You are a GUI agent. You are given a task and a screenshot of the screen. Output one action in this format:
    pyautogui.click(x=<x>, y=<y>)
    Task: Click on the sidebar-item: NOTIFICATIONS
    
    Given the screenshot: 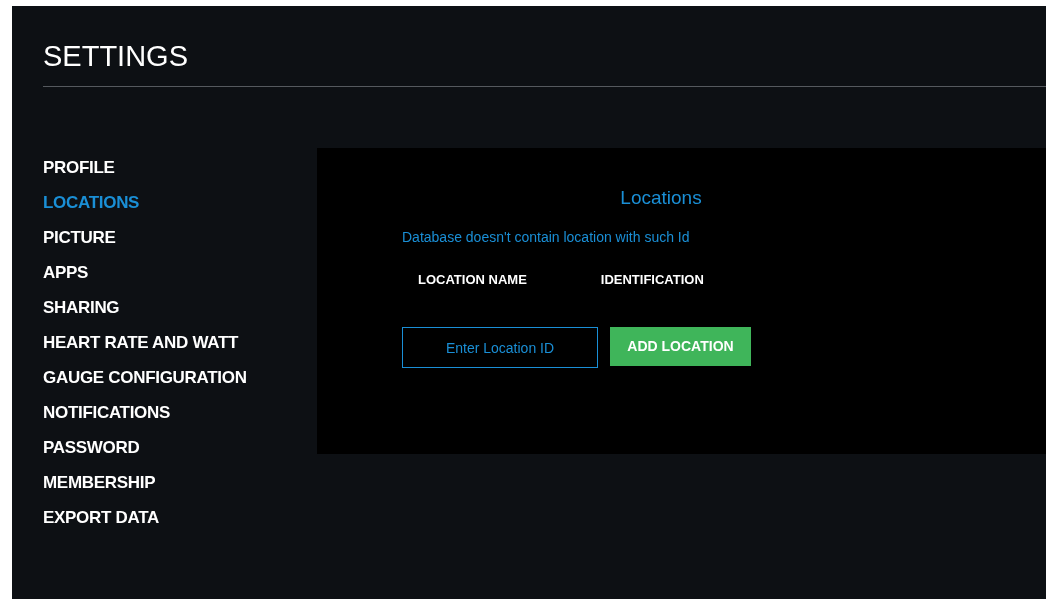 What is the action you would take?
    pyautogui.click(x=107, y=412)
    